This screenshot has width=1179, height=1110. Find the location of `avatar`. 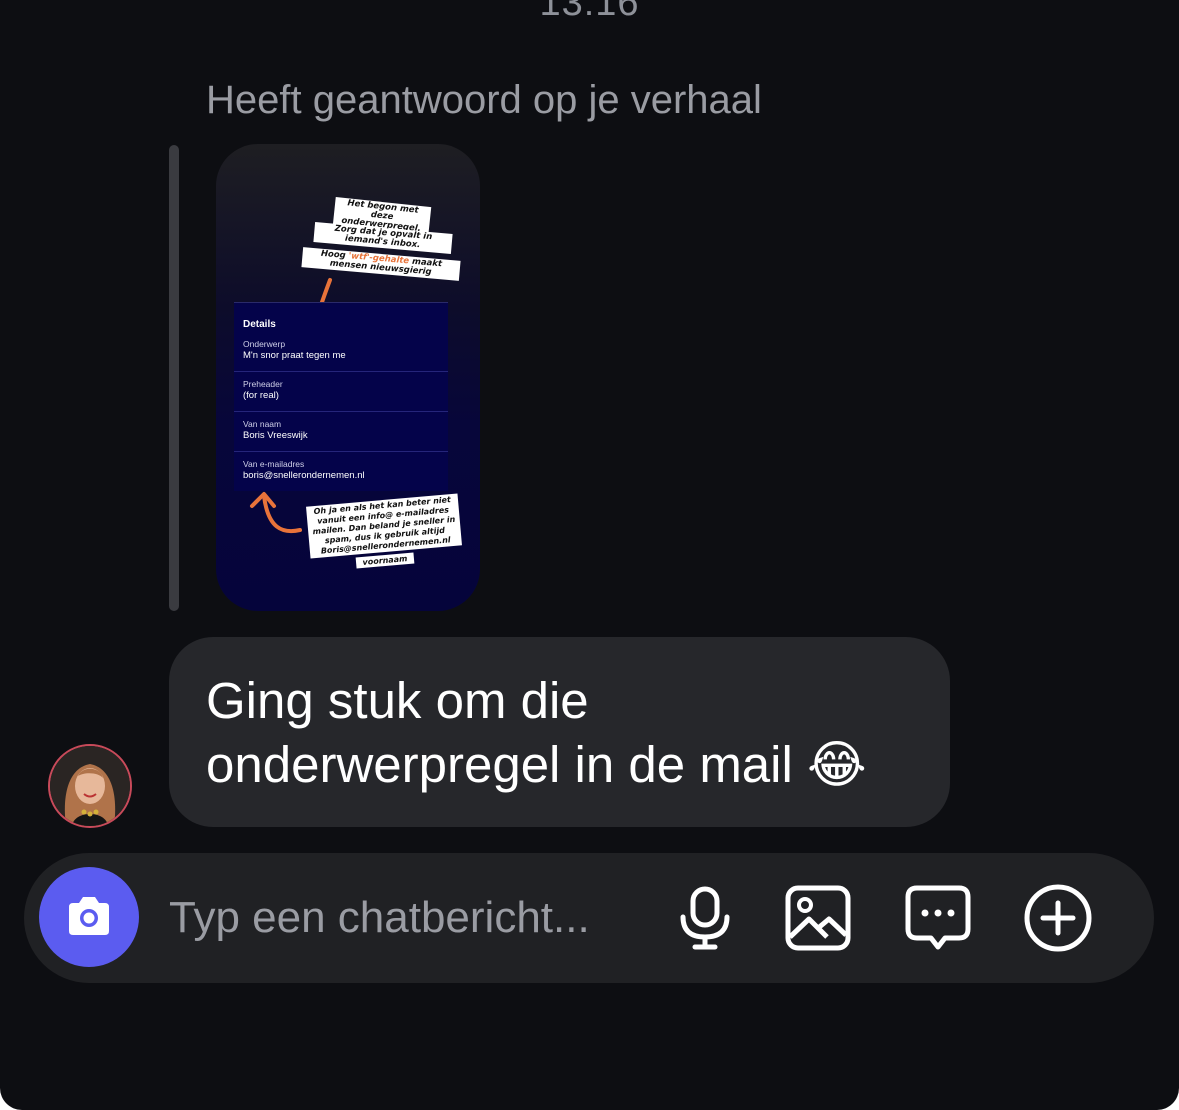

avatar is located at coordinates (90, 786).